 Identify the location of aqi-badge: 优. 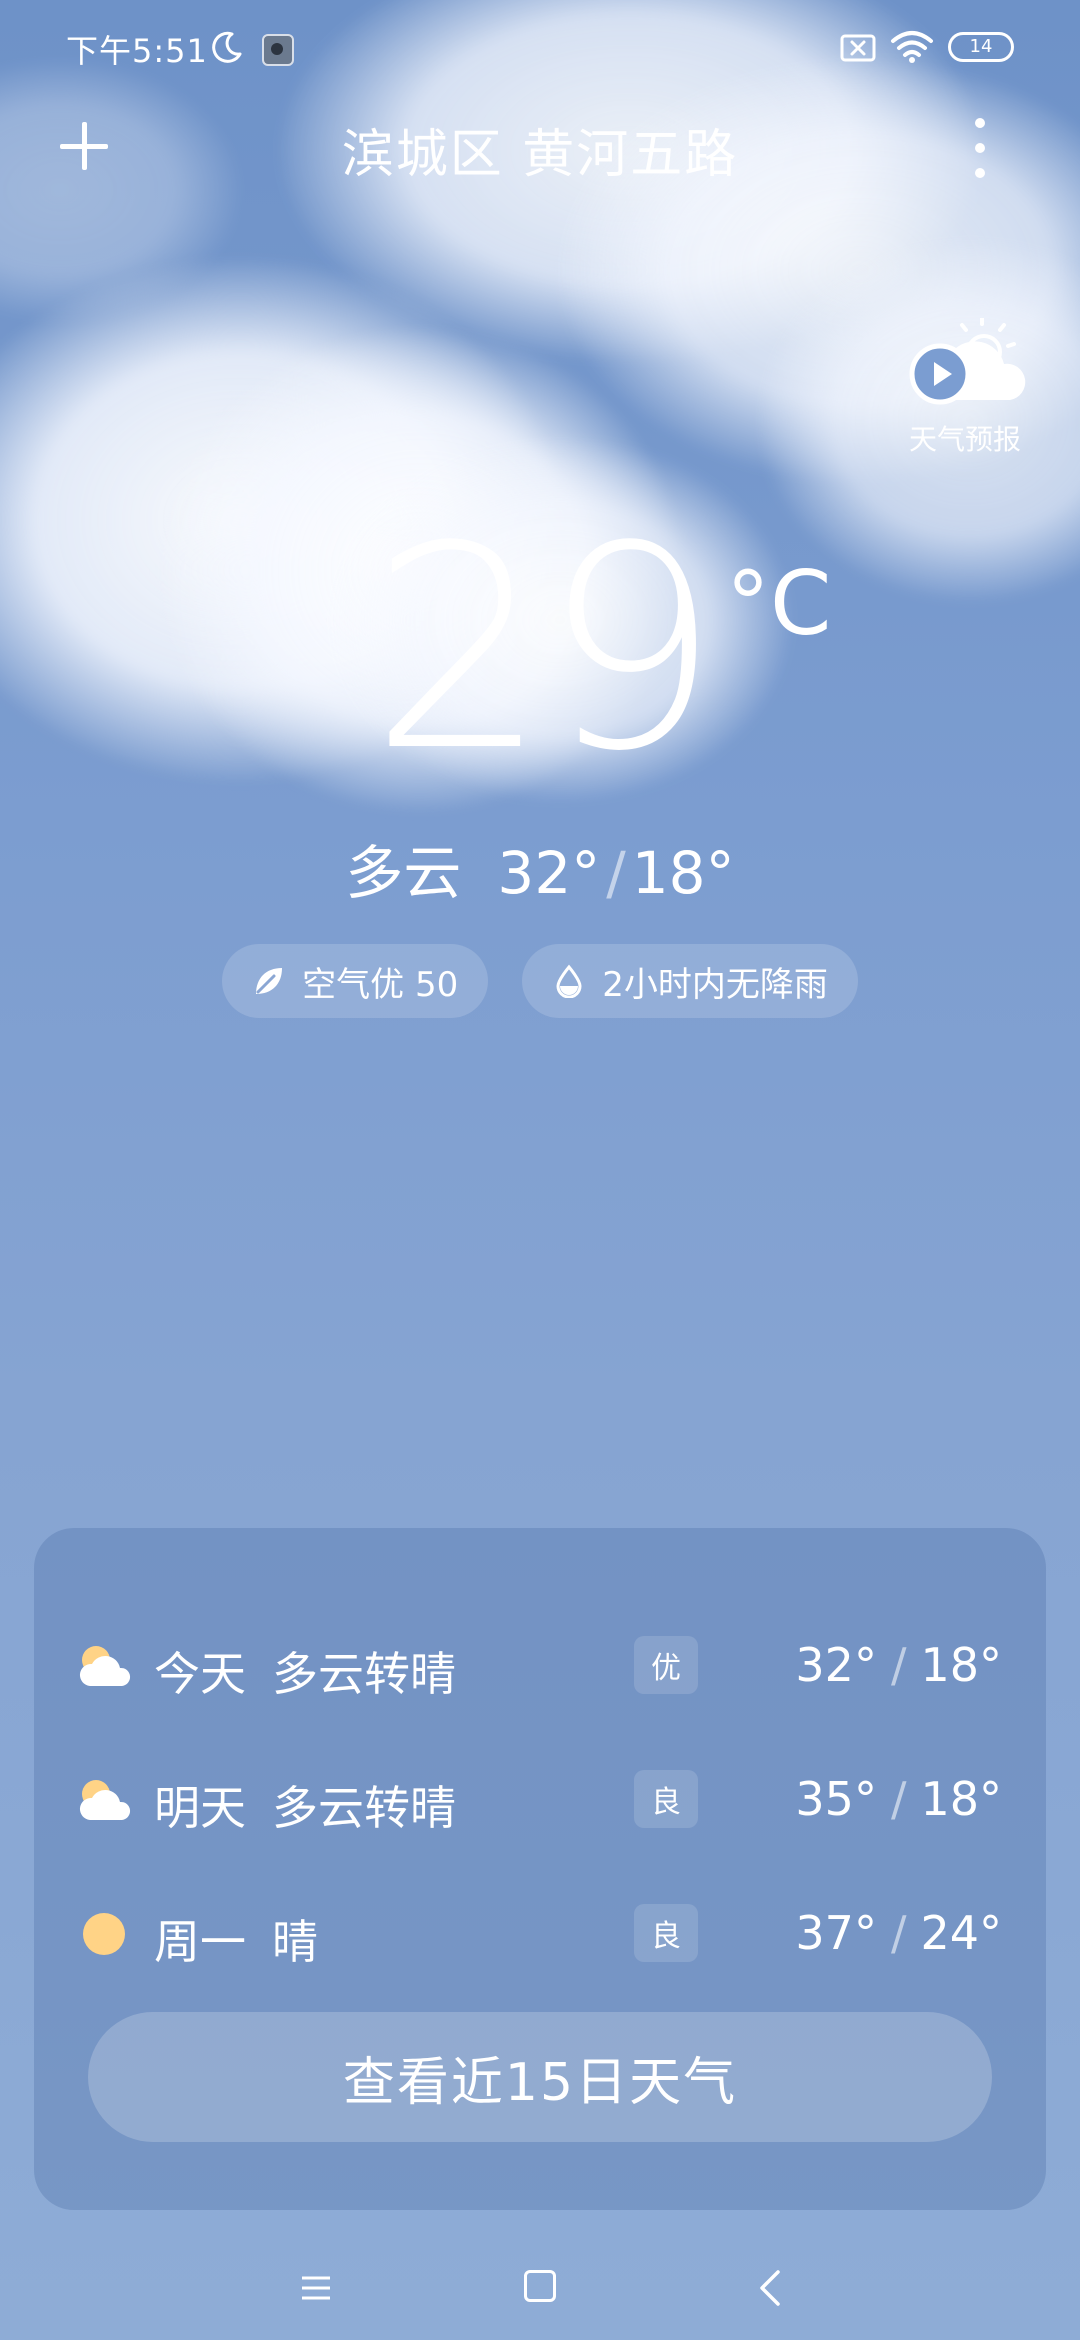
(666, 1665).